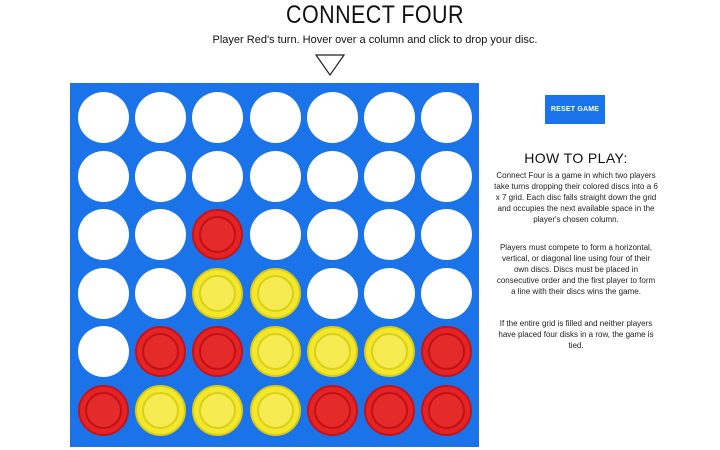 This screenshot has width=720, height=450. Describe the element at coordinates (330, 65) in the screenshot. I see `drop-pointer-icon` at that location.